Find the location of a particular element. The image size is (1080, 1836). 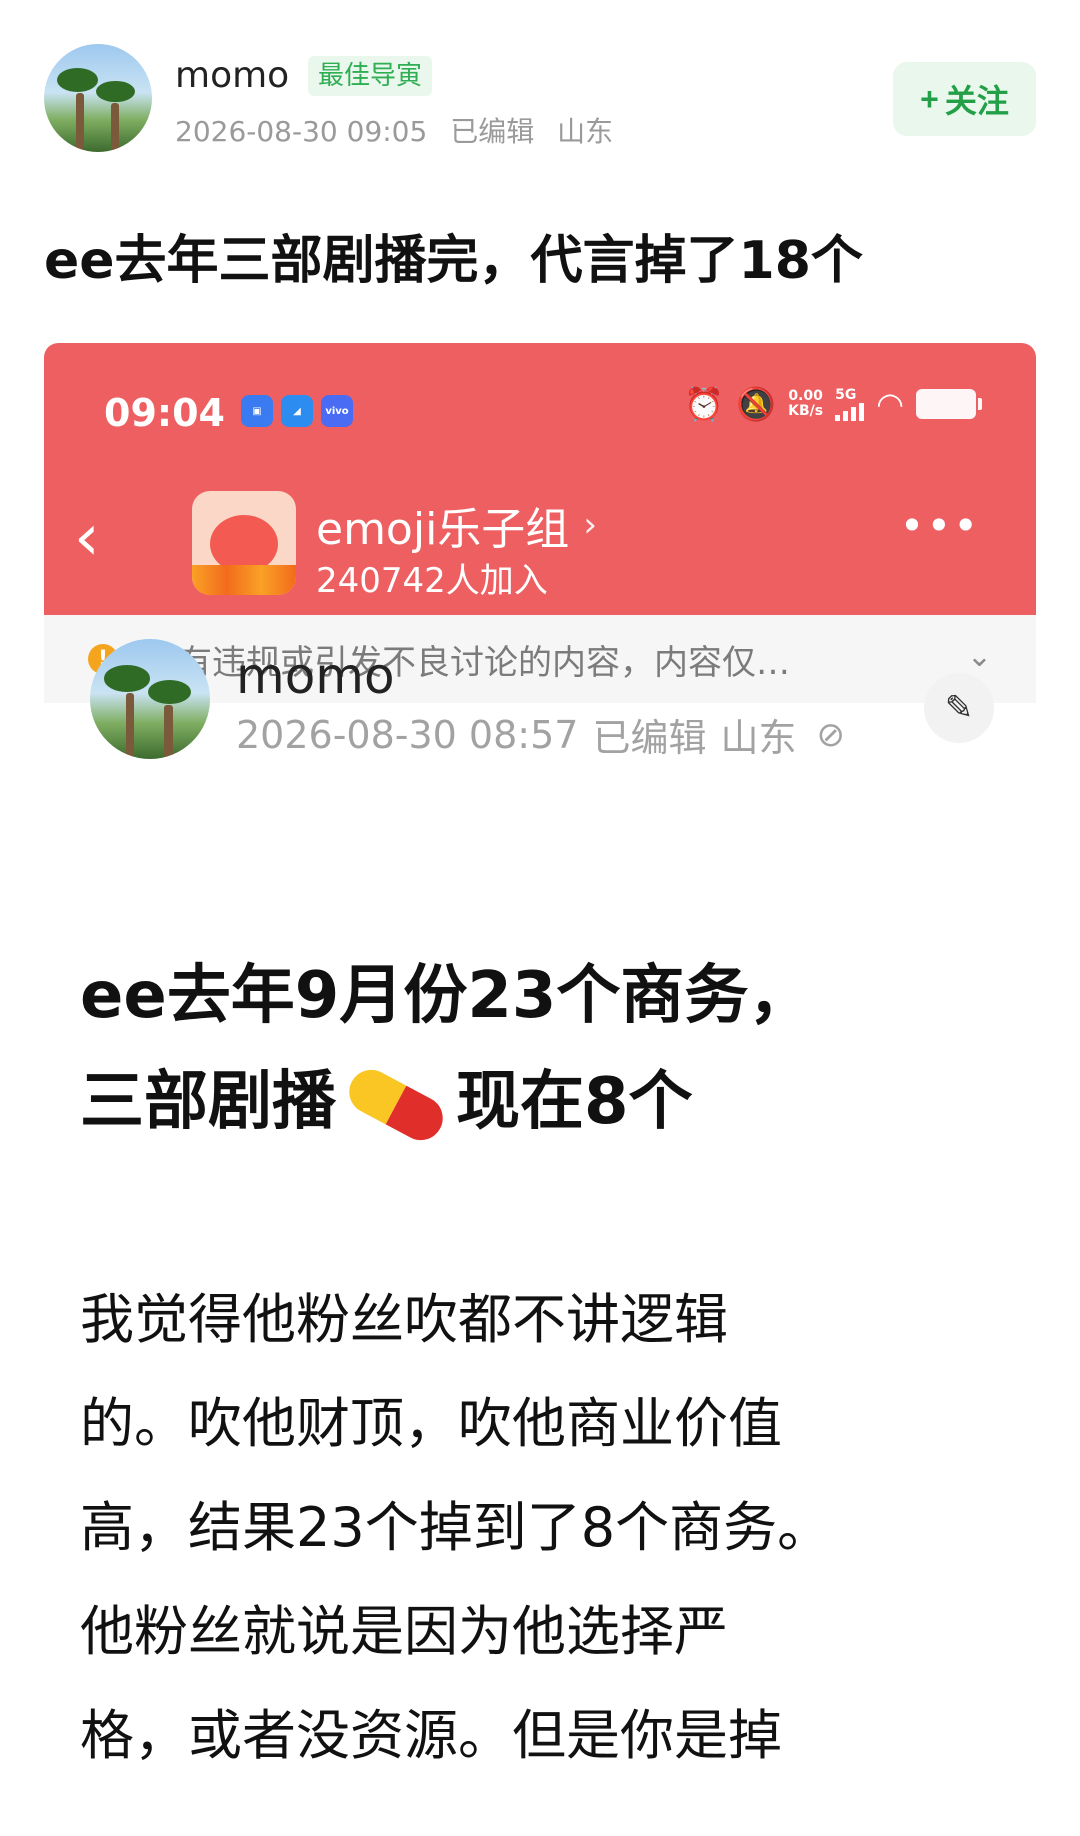

pill-emoji-icon is located at coordinates (396, 1105).